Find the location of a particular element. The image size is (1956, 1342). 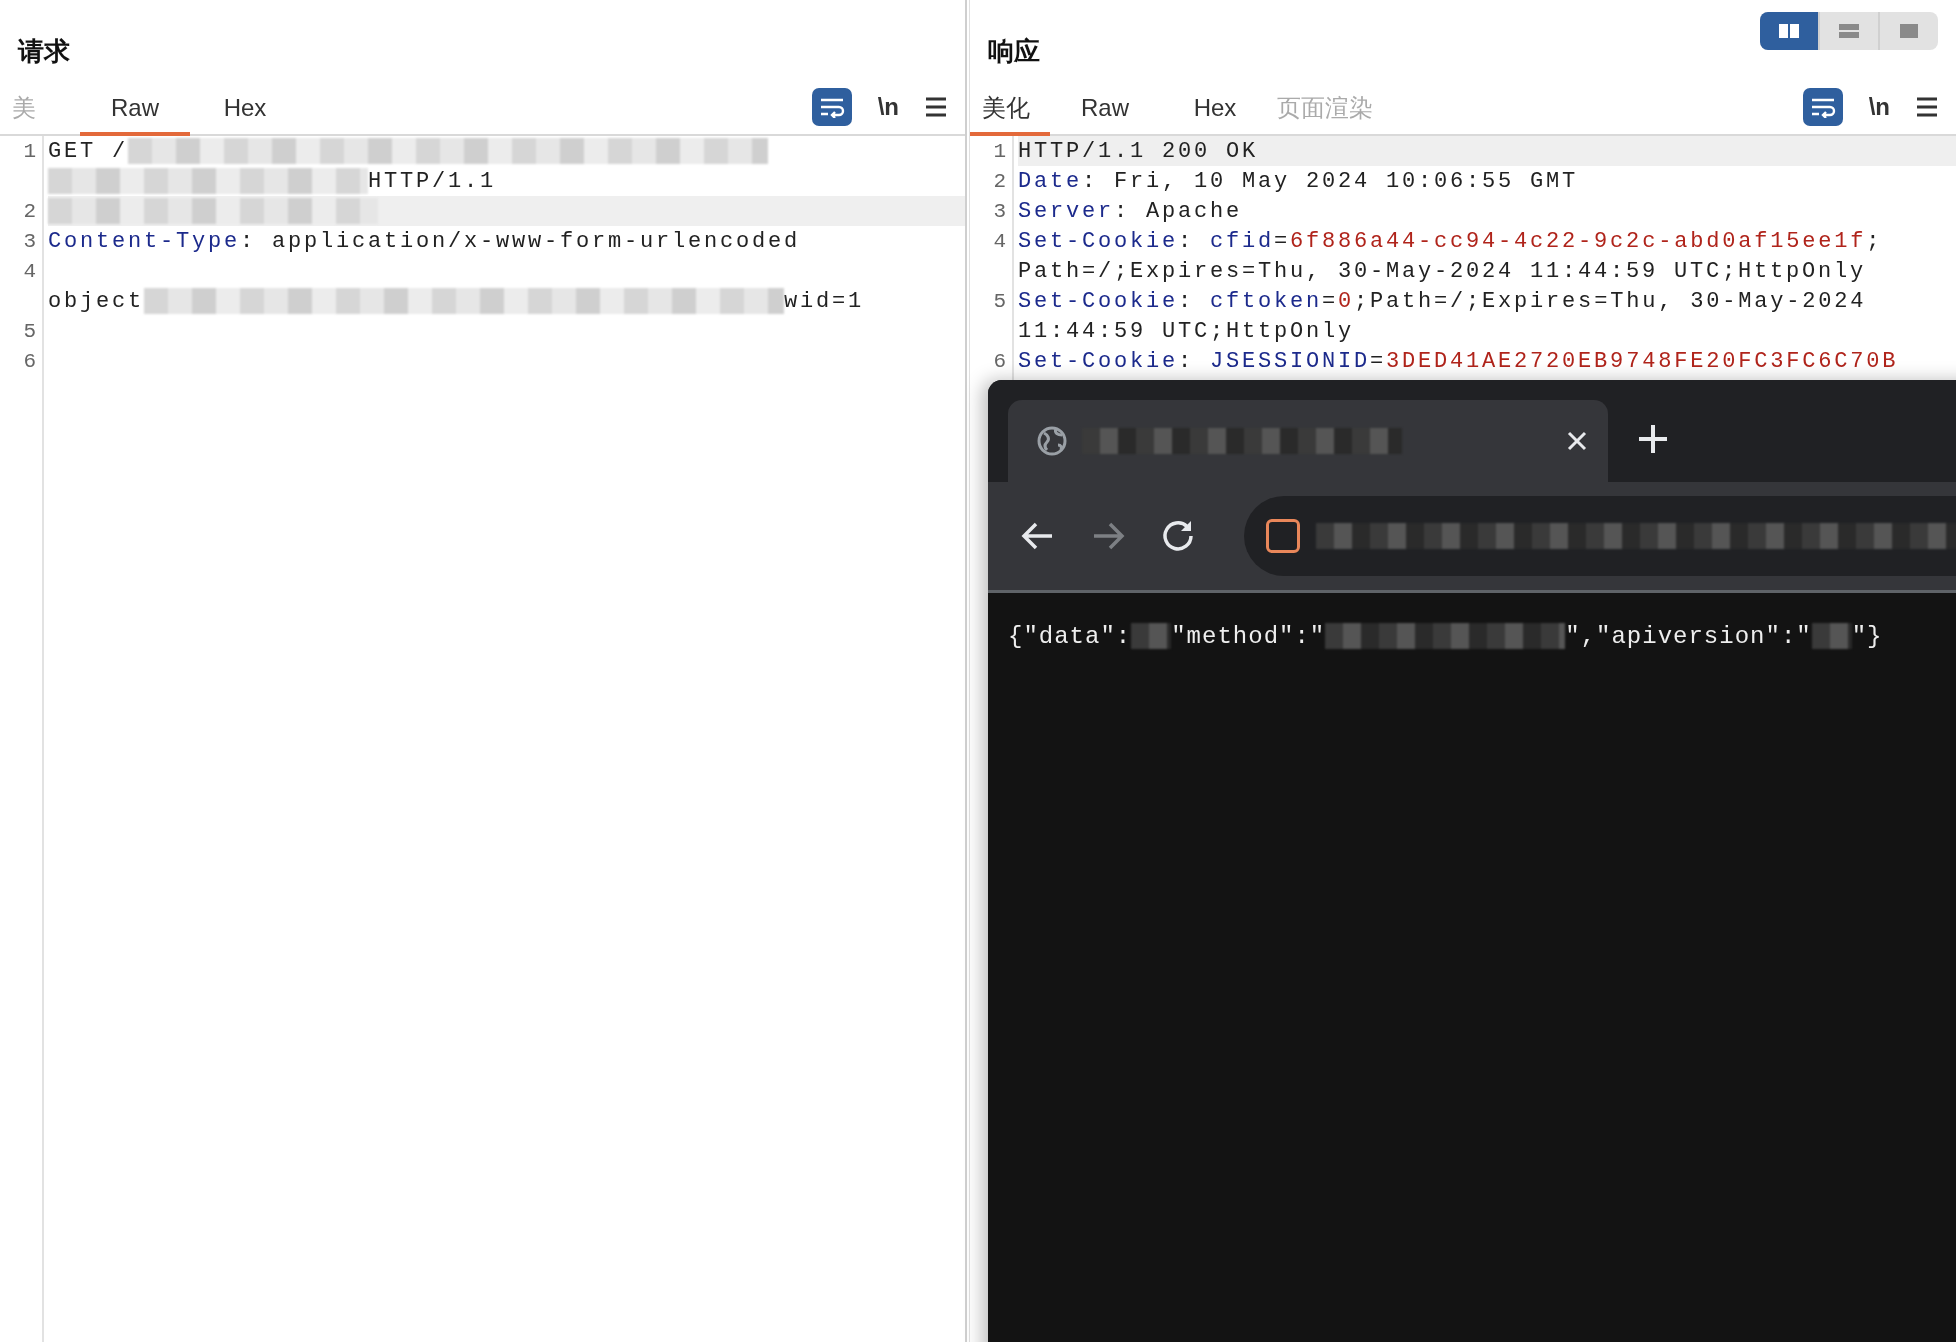

code-line: Server: Apache is located at coordinates (1130, 211).